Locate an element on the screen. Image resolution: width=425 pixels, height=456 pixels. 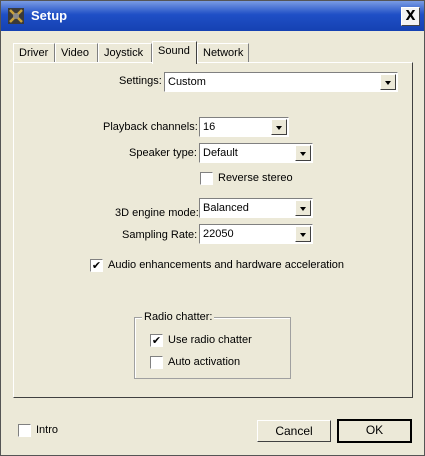
audio-enhancements-checkbox: ✔ is located at coordinates (96, 265).